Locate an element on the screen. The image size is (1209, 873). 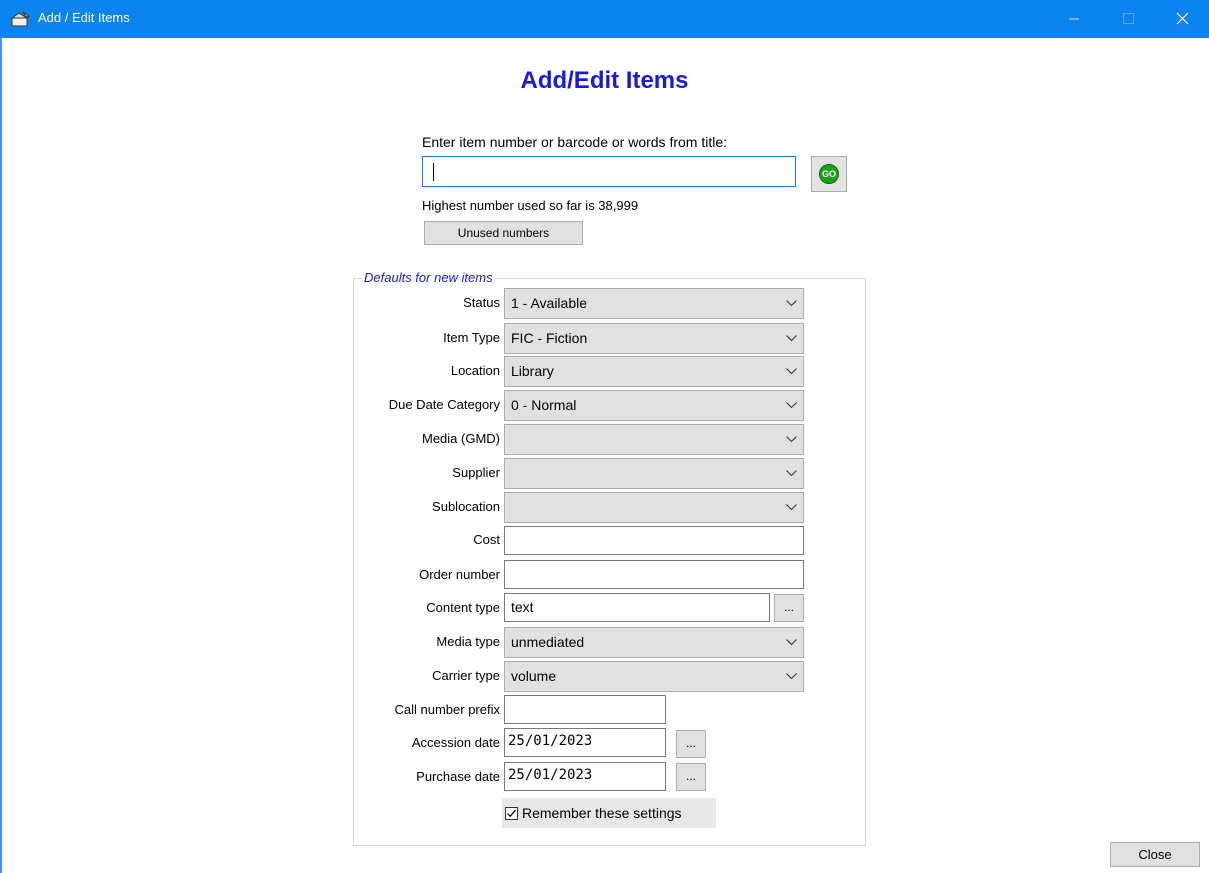
location-label: Location is located at coordinates (475, 370).